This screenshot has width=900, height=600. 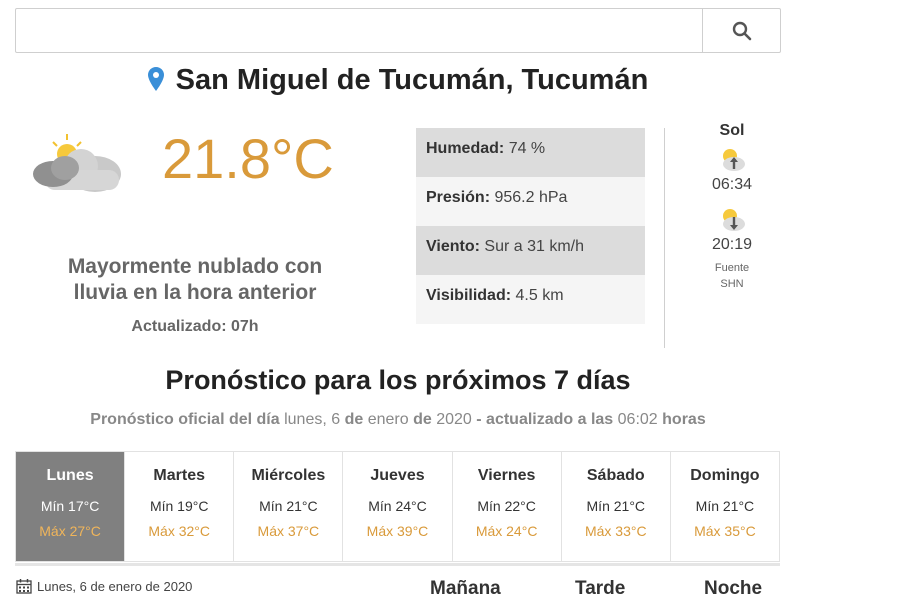 What do you see at coordinates (195, 326) in the screenshot?
I see `updated-time: Actualizado: 07h` at bounding box center [195, 326].